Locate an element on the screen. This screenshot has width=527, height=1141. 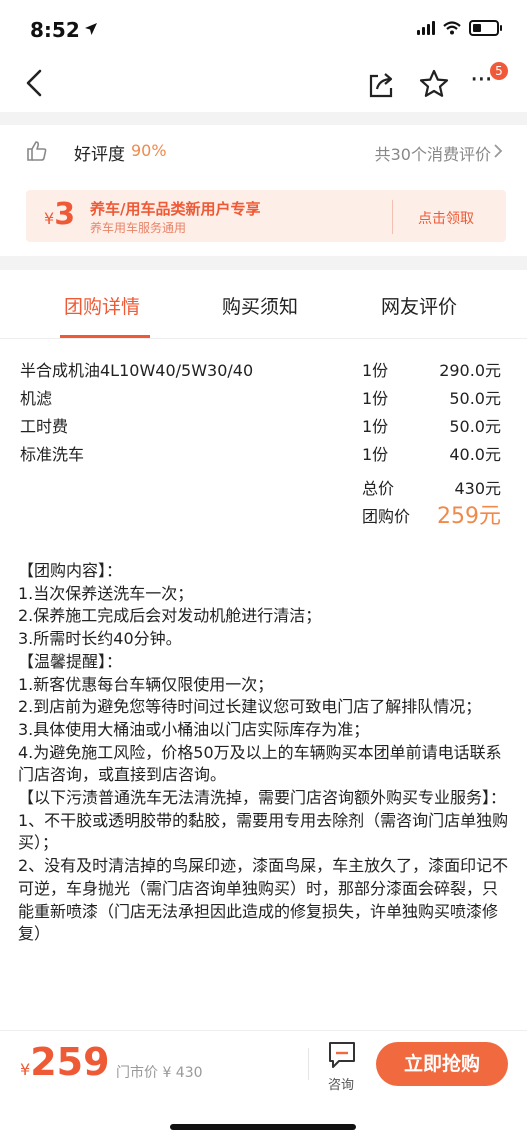
thumbs-up-icon is located at coordinates (37, 151).